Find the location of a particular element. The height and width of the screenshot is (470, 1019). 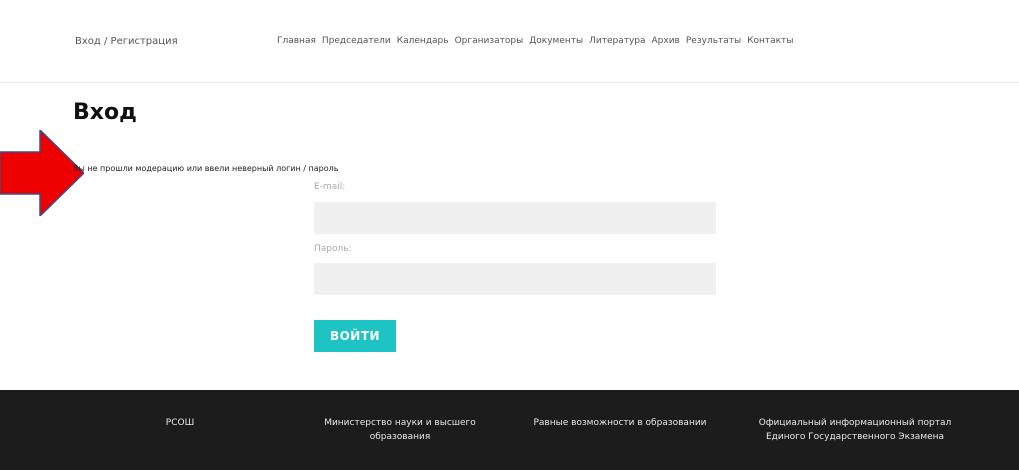

email-field is located at coordinates (515, 218).